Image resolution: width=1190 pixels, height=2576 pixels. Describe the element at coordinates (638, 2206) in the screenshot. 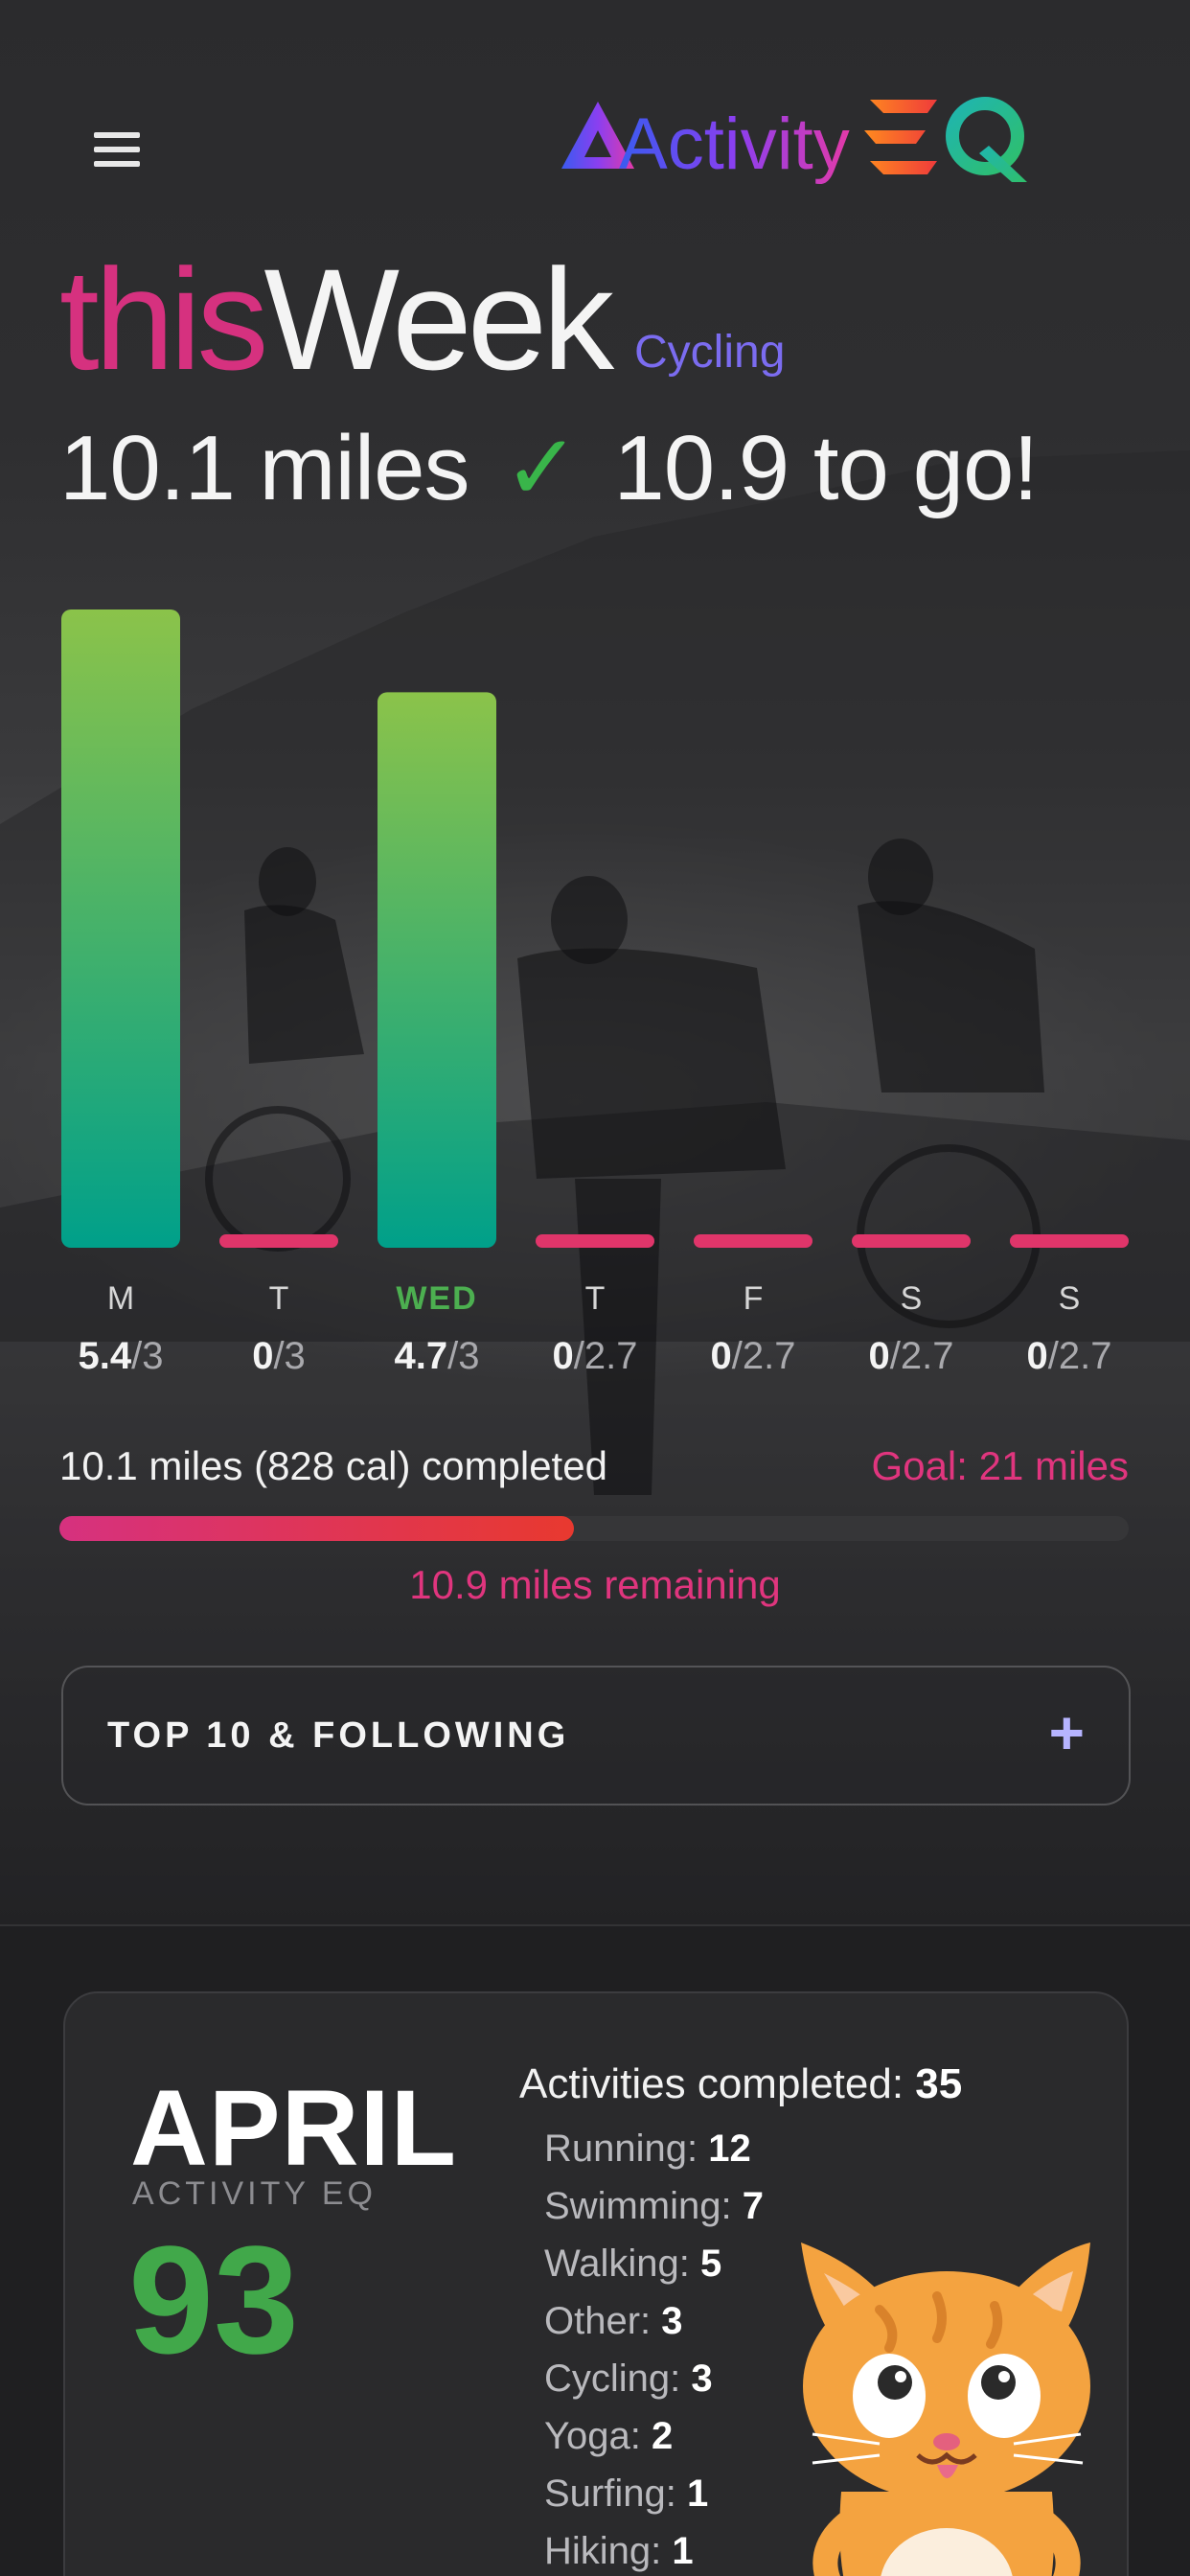

I see `activity-label: Swimming:` at that location.